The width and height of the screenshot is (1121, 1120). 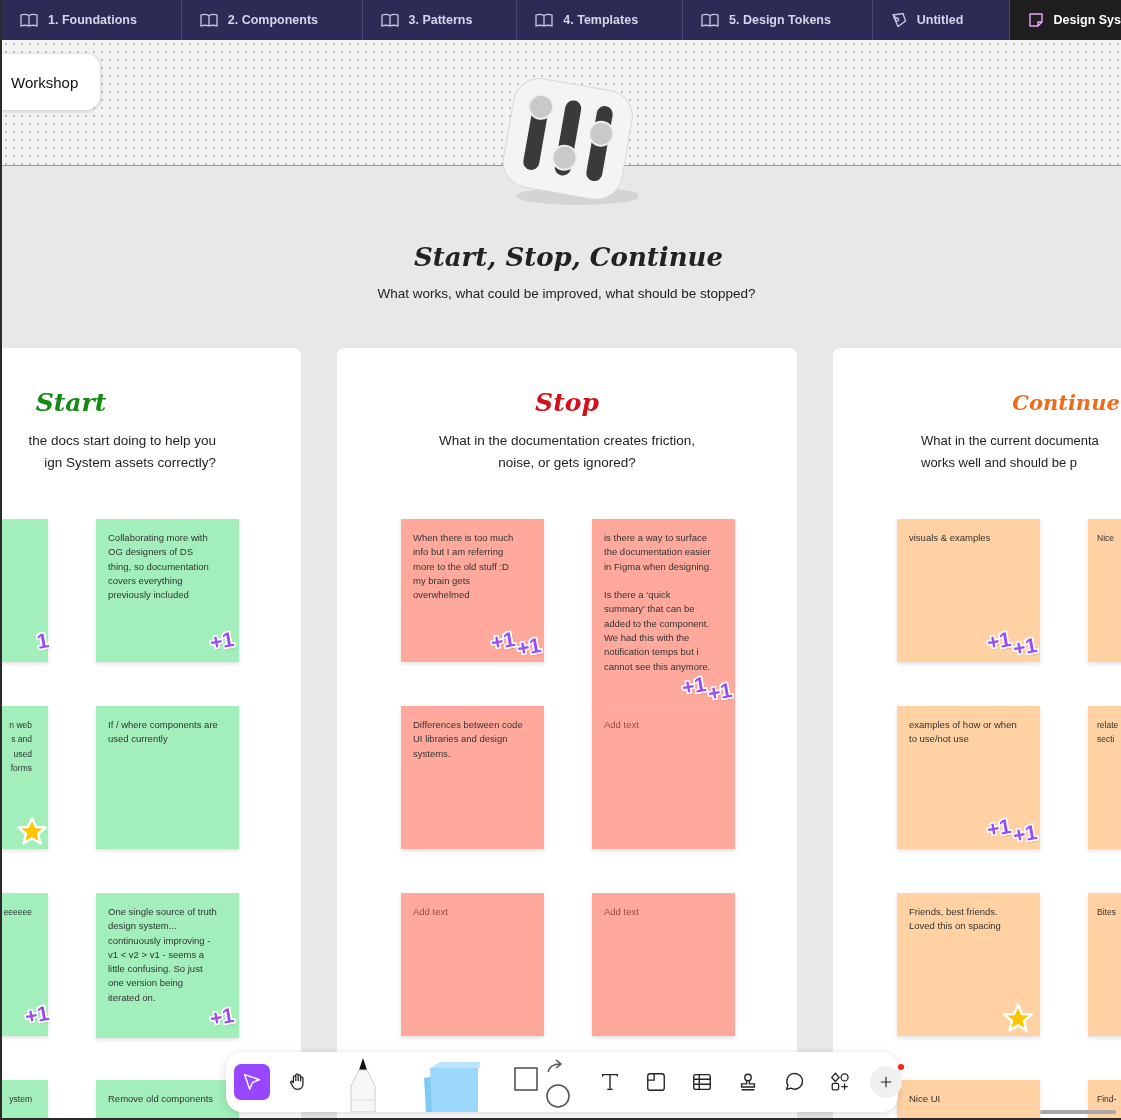 I want to click on sticky-note: Friends, best friends. Loved this on spacing, so click(x=968, y=964).